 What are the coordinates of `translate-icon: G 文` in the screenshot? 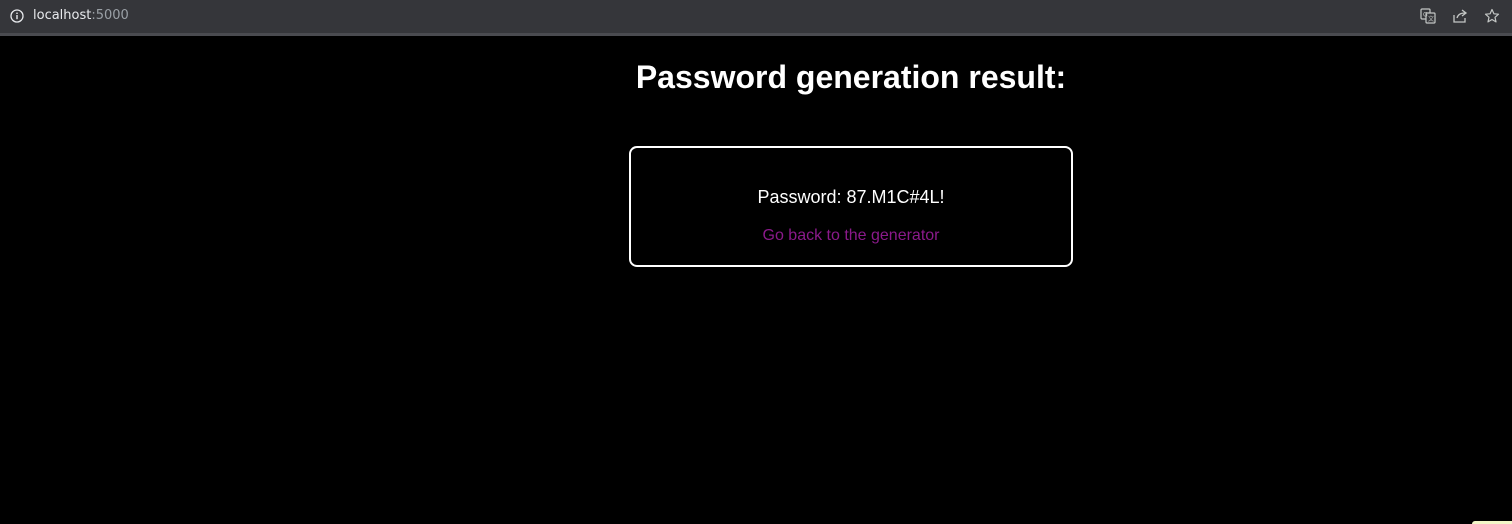 It's located at (1428, 16).